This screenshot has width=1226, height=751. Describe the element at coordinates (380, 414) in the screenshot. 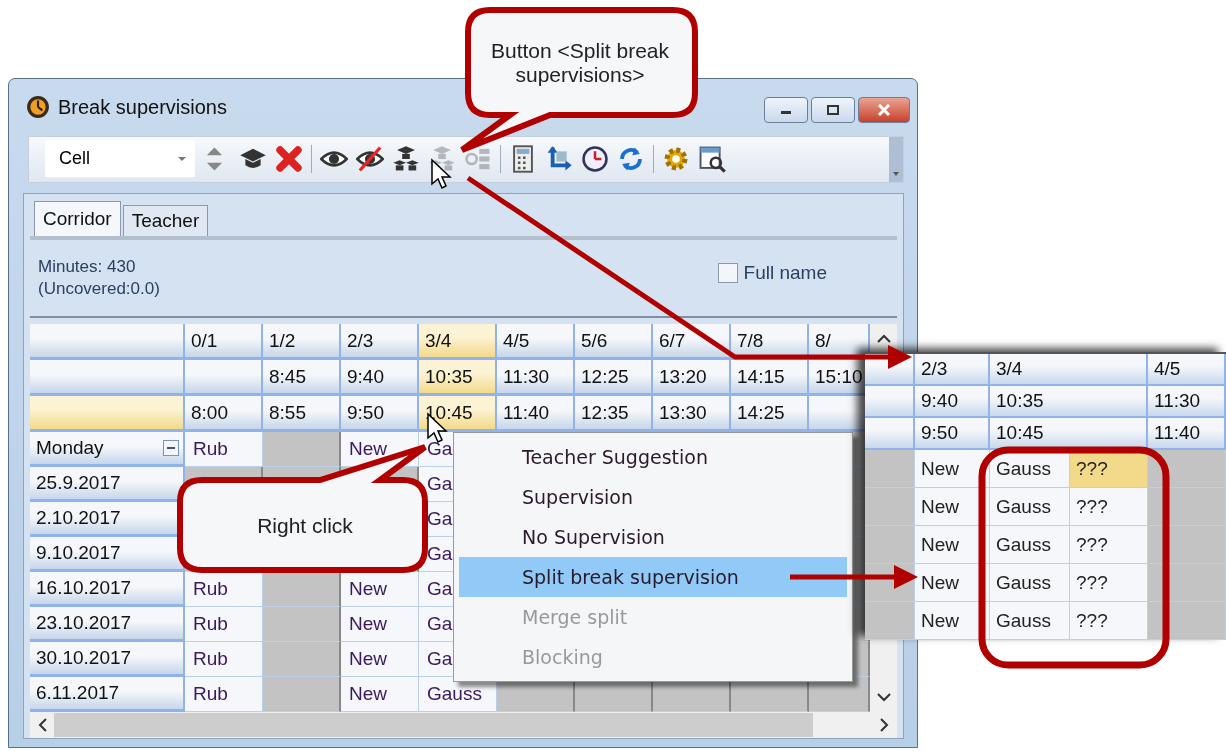

I see `time-cell: 9:50` at that location.